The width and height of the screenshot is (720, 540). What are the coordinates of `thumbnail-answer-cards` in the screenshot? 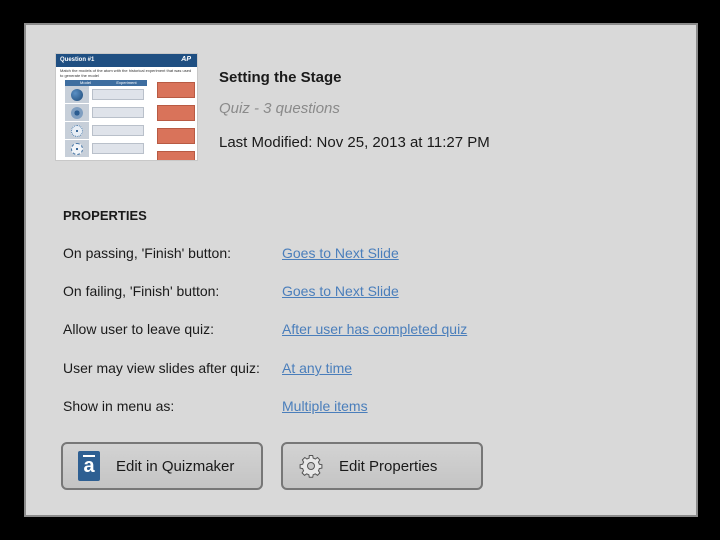 It's located at (176, 121).